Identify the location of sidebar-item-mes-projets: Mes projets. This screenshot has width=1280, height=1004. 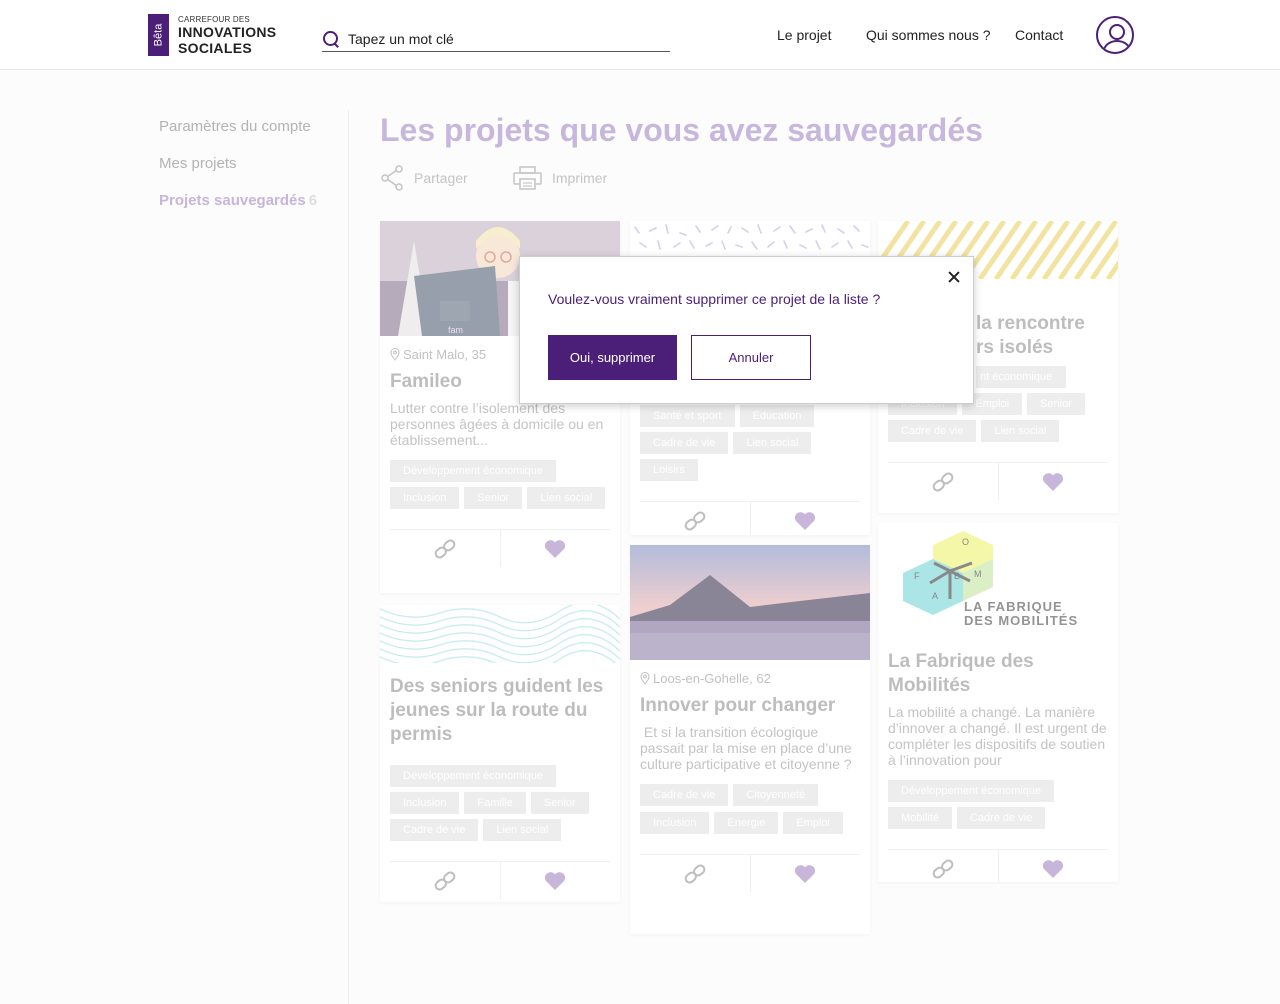
(238, 173).